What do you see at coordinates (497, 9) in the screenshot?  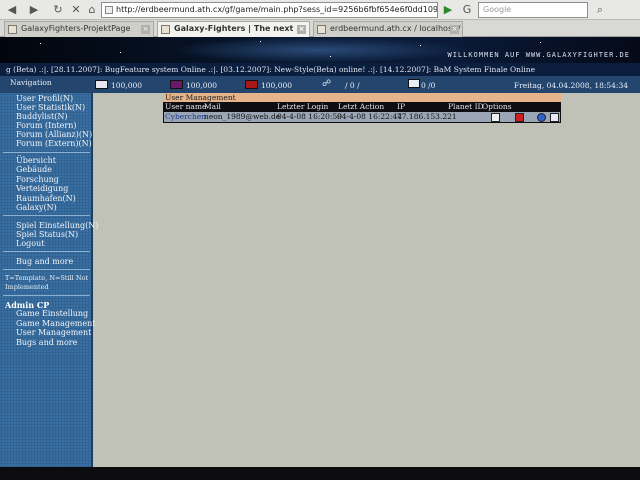 I see `search-placeholder: Google` at bounding box center [497, 9].